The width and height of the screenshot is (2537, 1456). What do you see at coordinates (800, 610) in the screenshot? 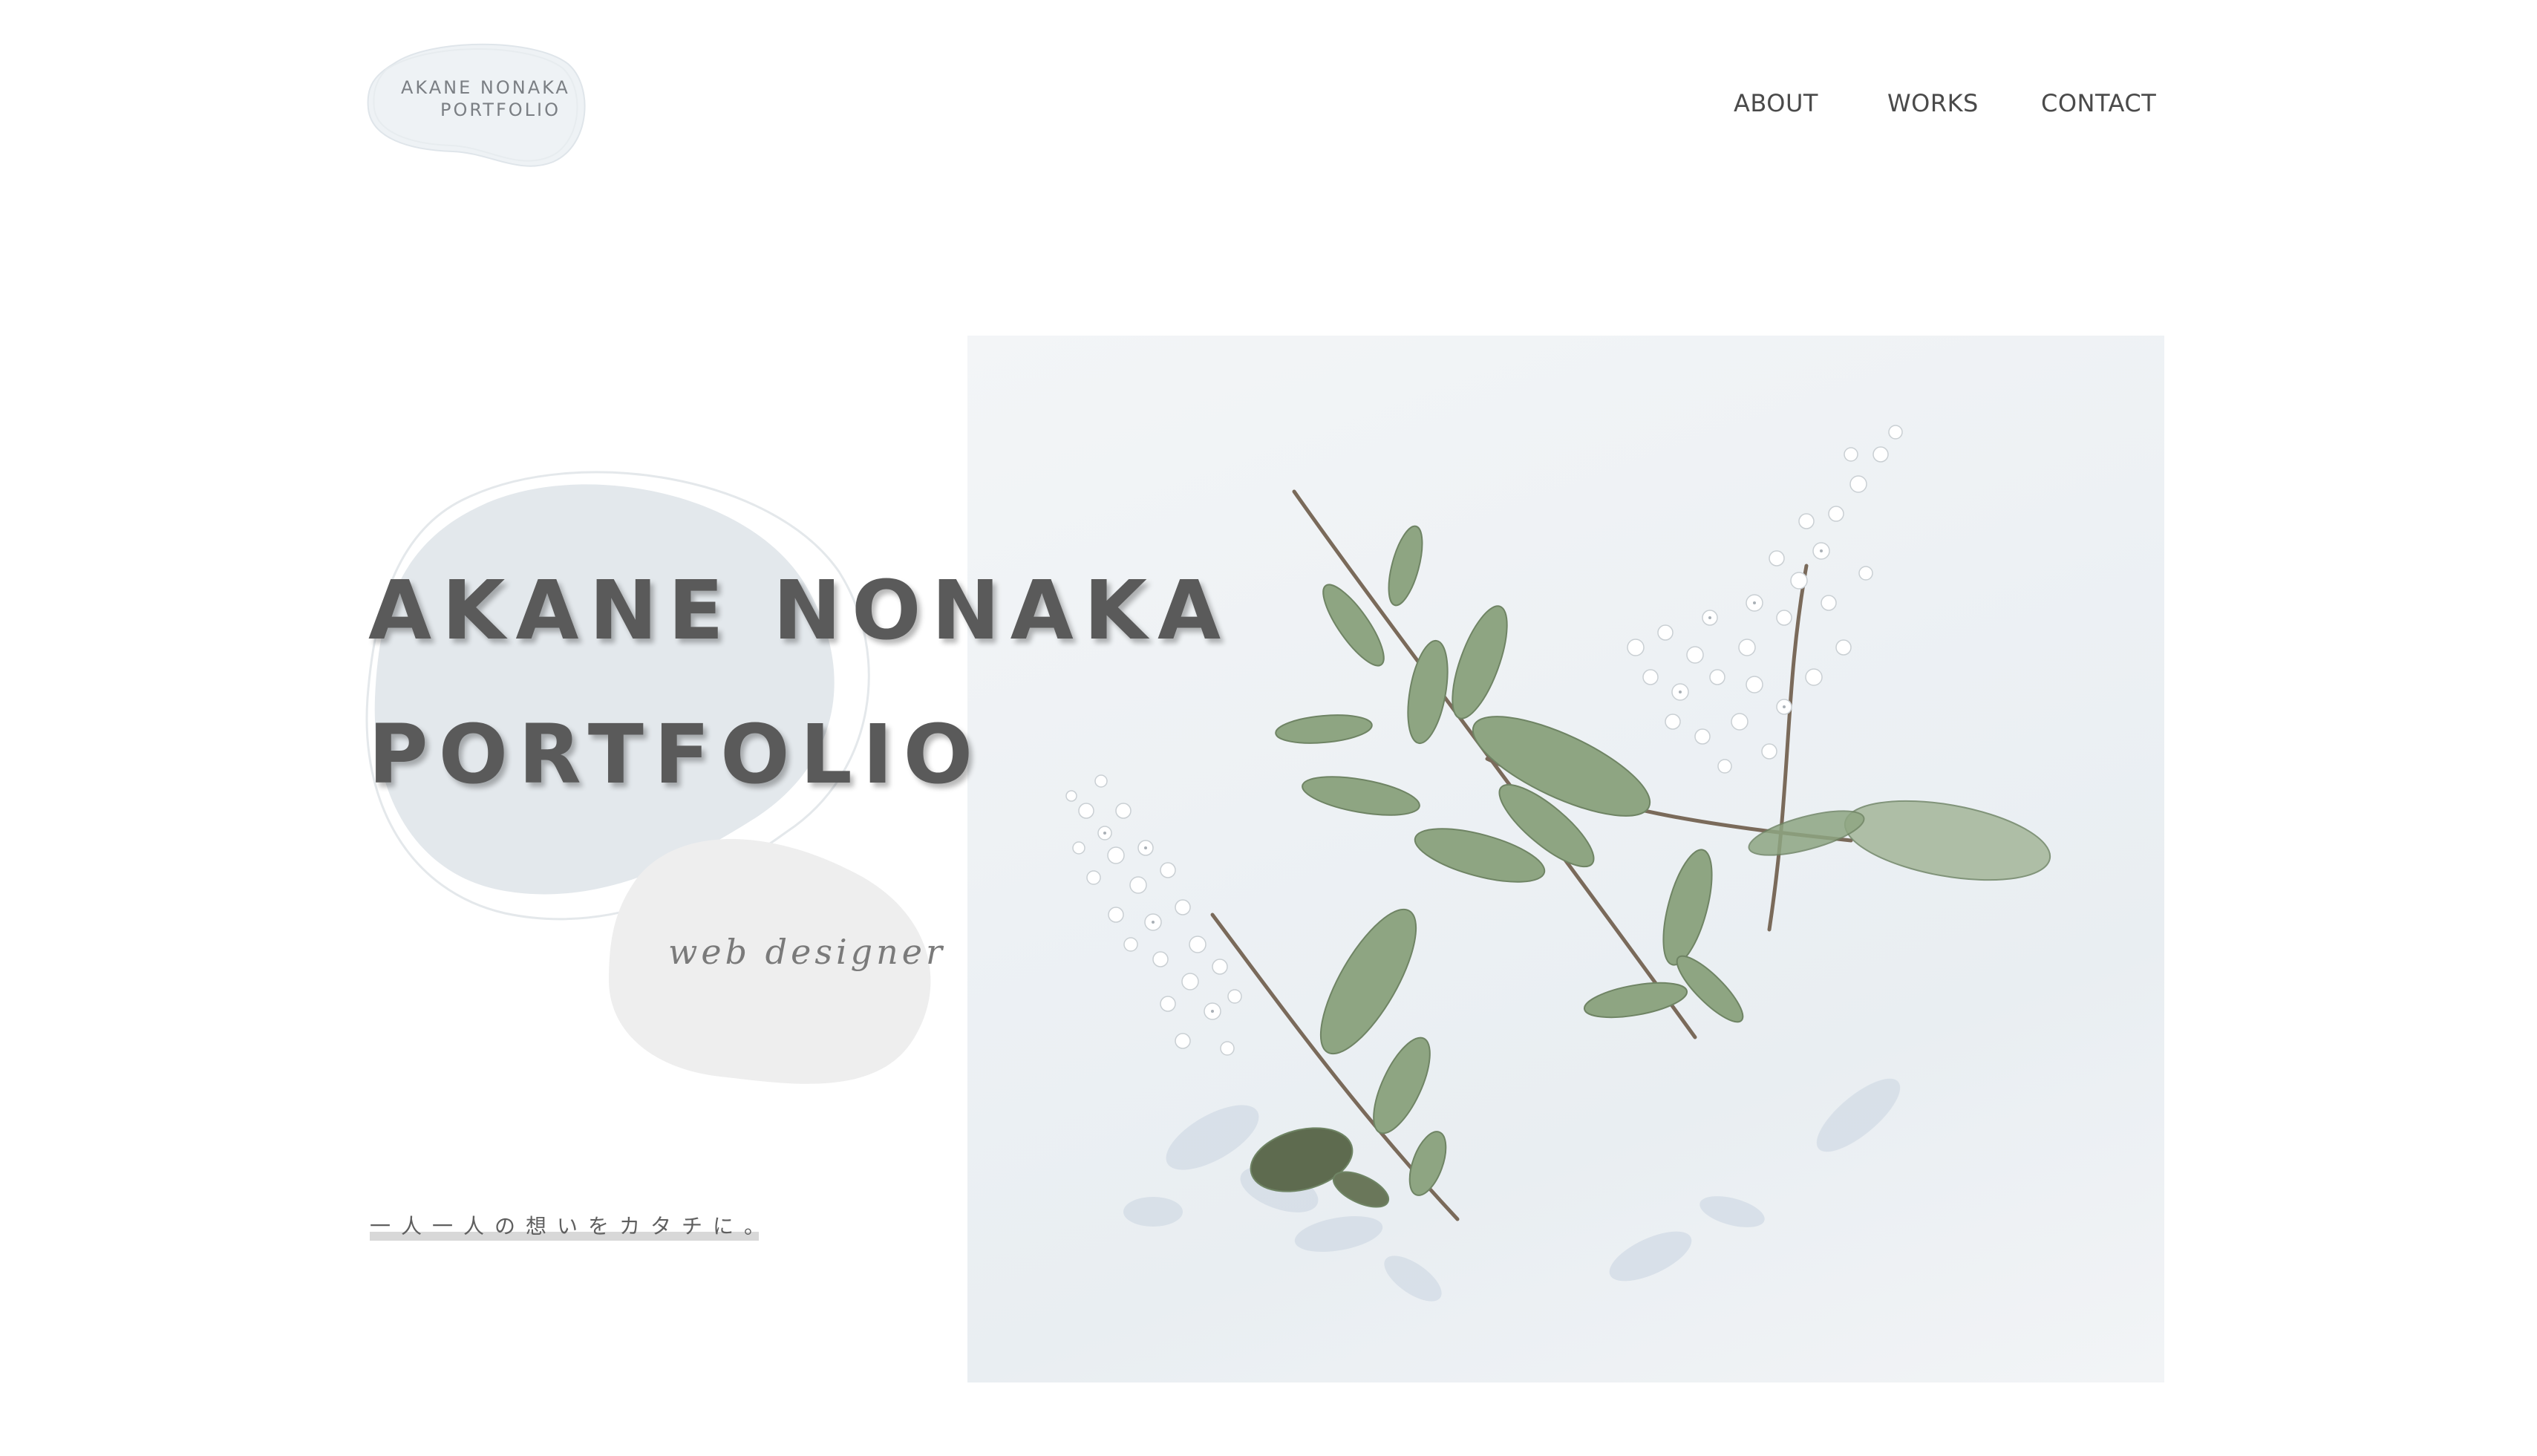
I see `hero-title-line1: AKANE NONAKA` at bounding box center [800, 610].